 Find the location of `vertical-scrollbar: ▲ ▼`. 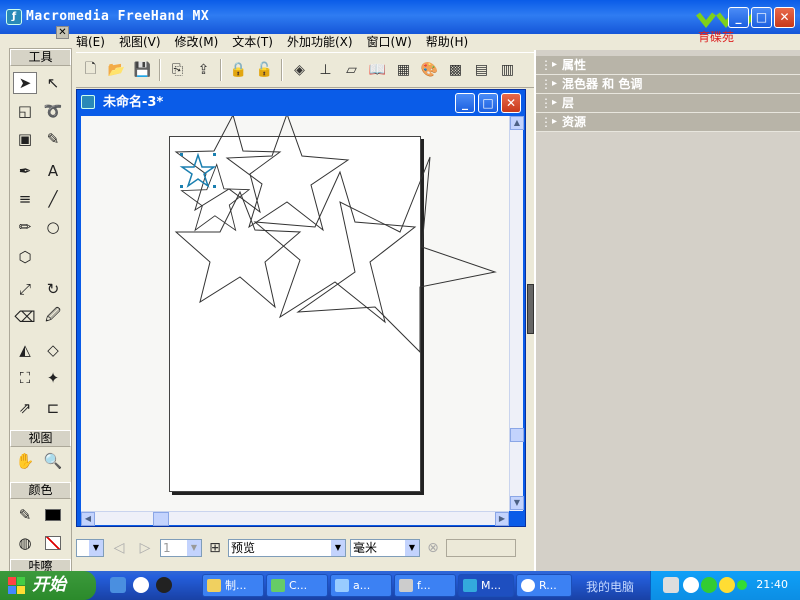

vertical-scrollbar: ▲ ▼ is located at coordinates (516, 313).